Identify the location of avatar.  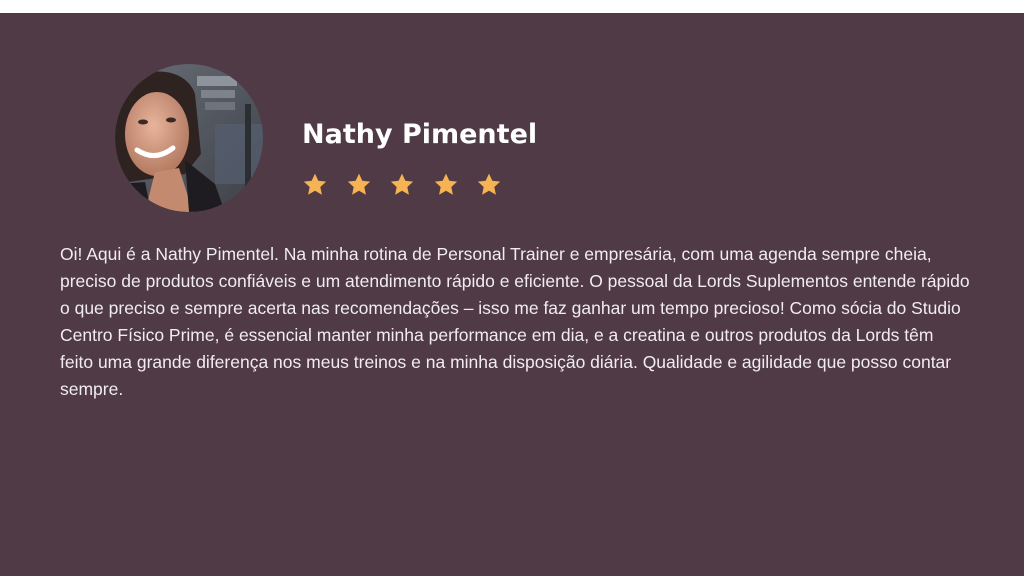
(189, 138).